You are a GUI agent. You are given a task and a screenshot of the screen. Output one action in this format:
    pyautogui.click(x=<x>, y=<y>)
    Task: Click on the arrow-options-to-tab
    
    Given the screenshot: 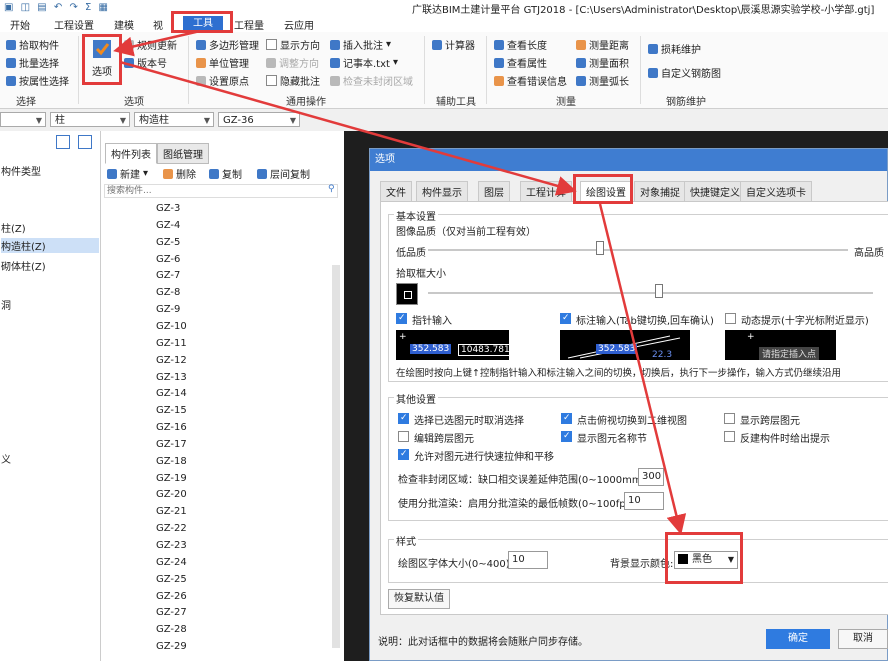 What is the action you would take?
    pyautogui.click(x=348, y=128)
    